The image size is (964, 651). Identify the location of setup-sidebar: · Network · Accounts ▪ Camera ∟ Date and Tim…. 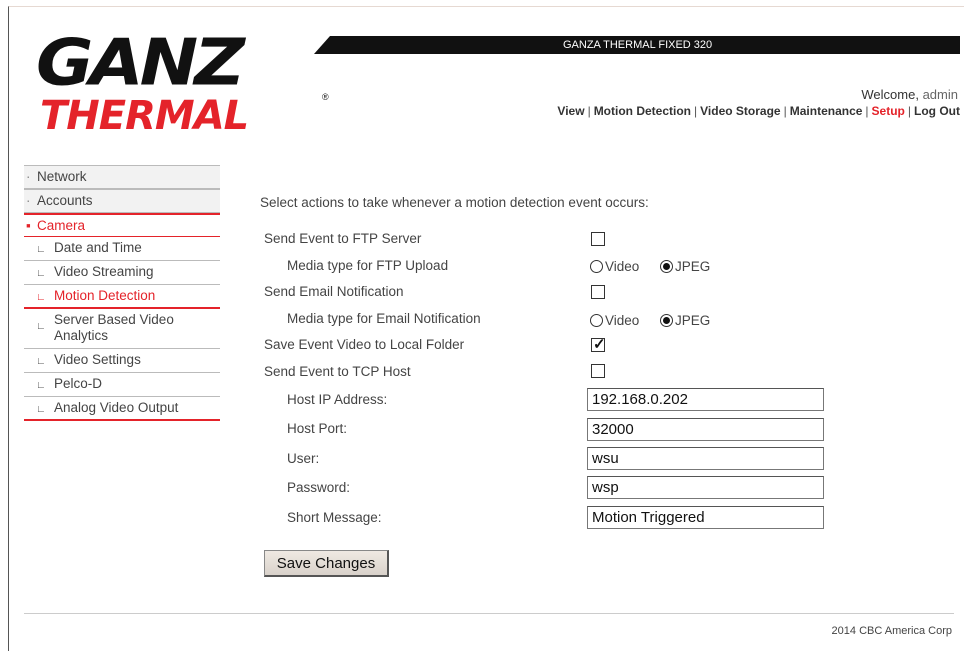
(122, 293).